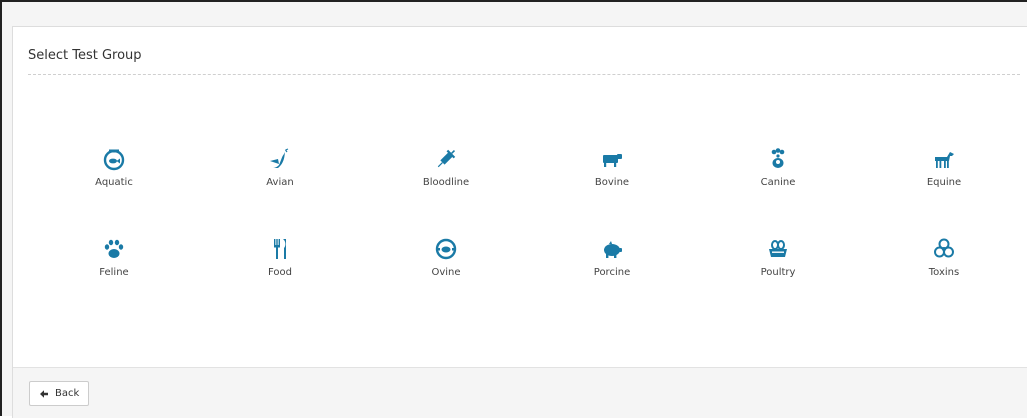 This screenshot has width=1027, height=418. Describe the element at coordinates (446, 282) in the screenshot. I see `group-tile-ovine: Ovine` at that location.